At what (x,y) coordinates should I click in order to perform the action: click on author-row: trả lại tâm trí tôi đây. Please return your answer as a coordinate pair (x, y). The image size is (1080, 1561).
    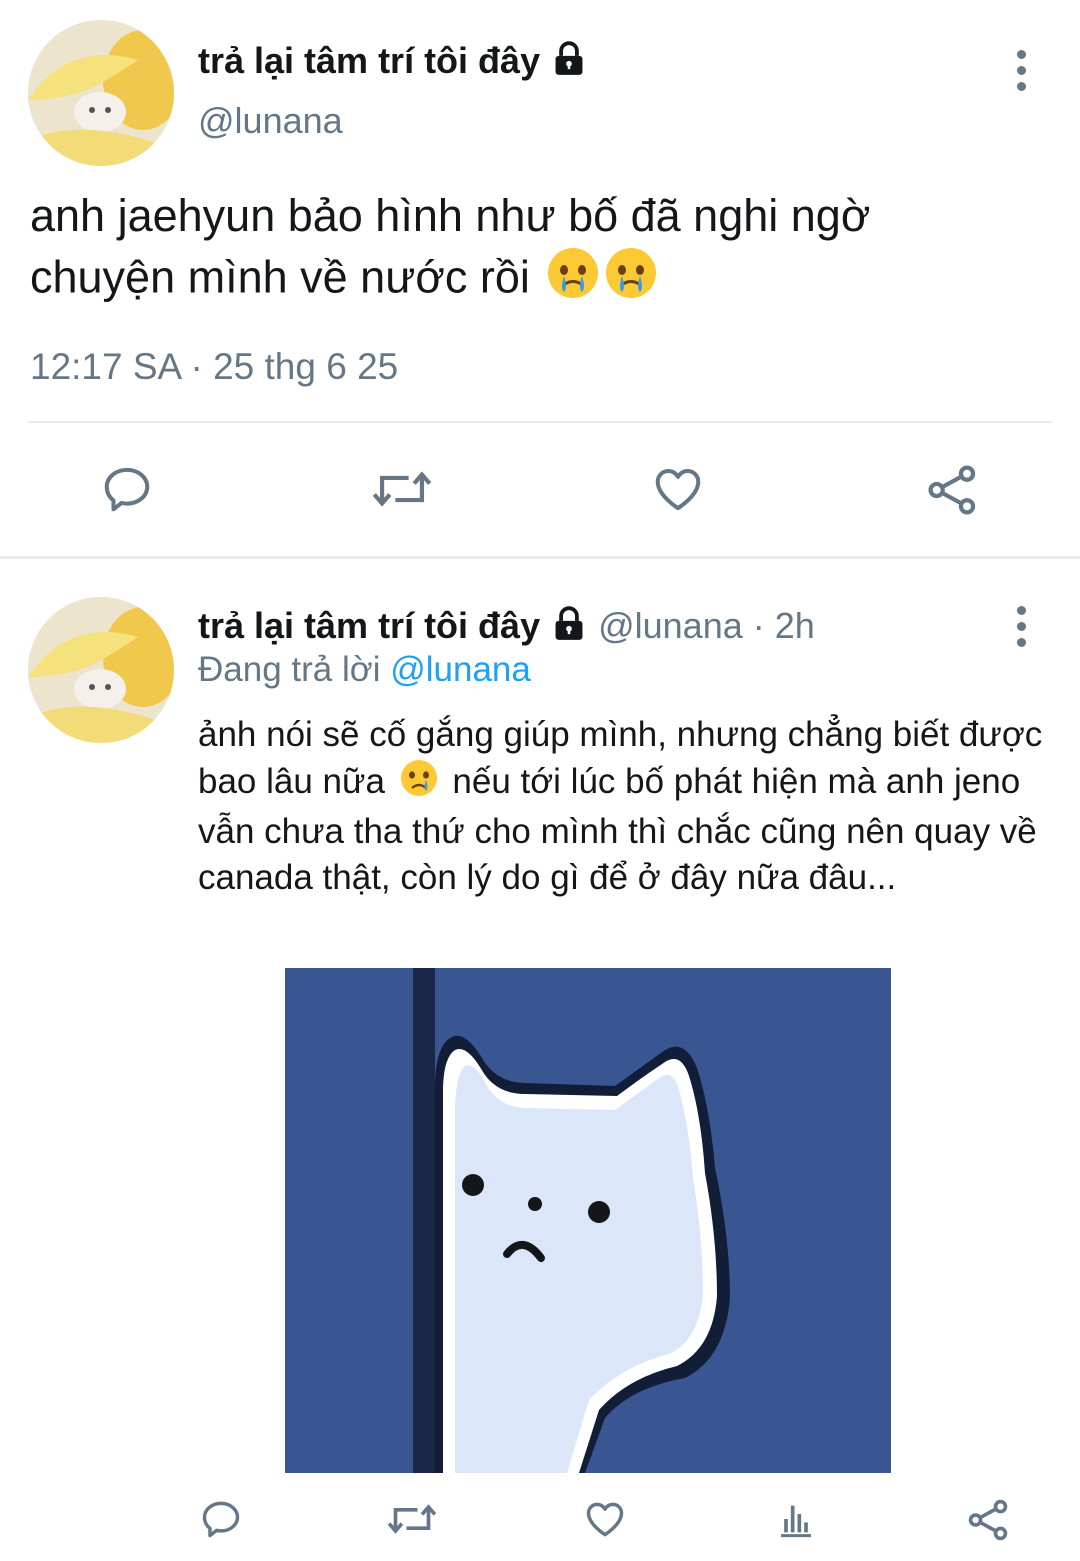
    Looking at the image, I should click on (393, 61).